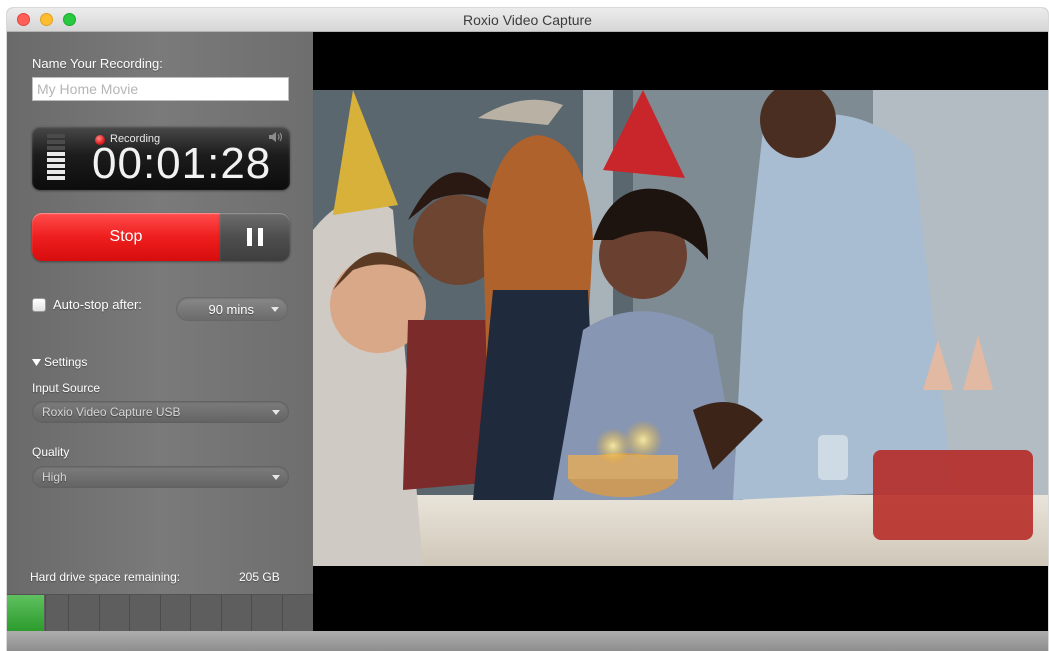  What do you see at coordinates (126, 237) in the screenshot?
I see `stop-button: Stop` at bounding box center [126, 237].